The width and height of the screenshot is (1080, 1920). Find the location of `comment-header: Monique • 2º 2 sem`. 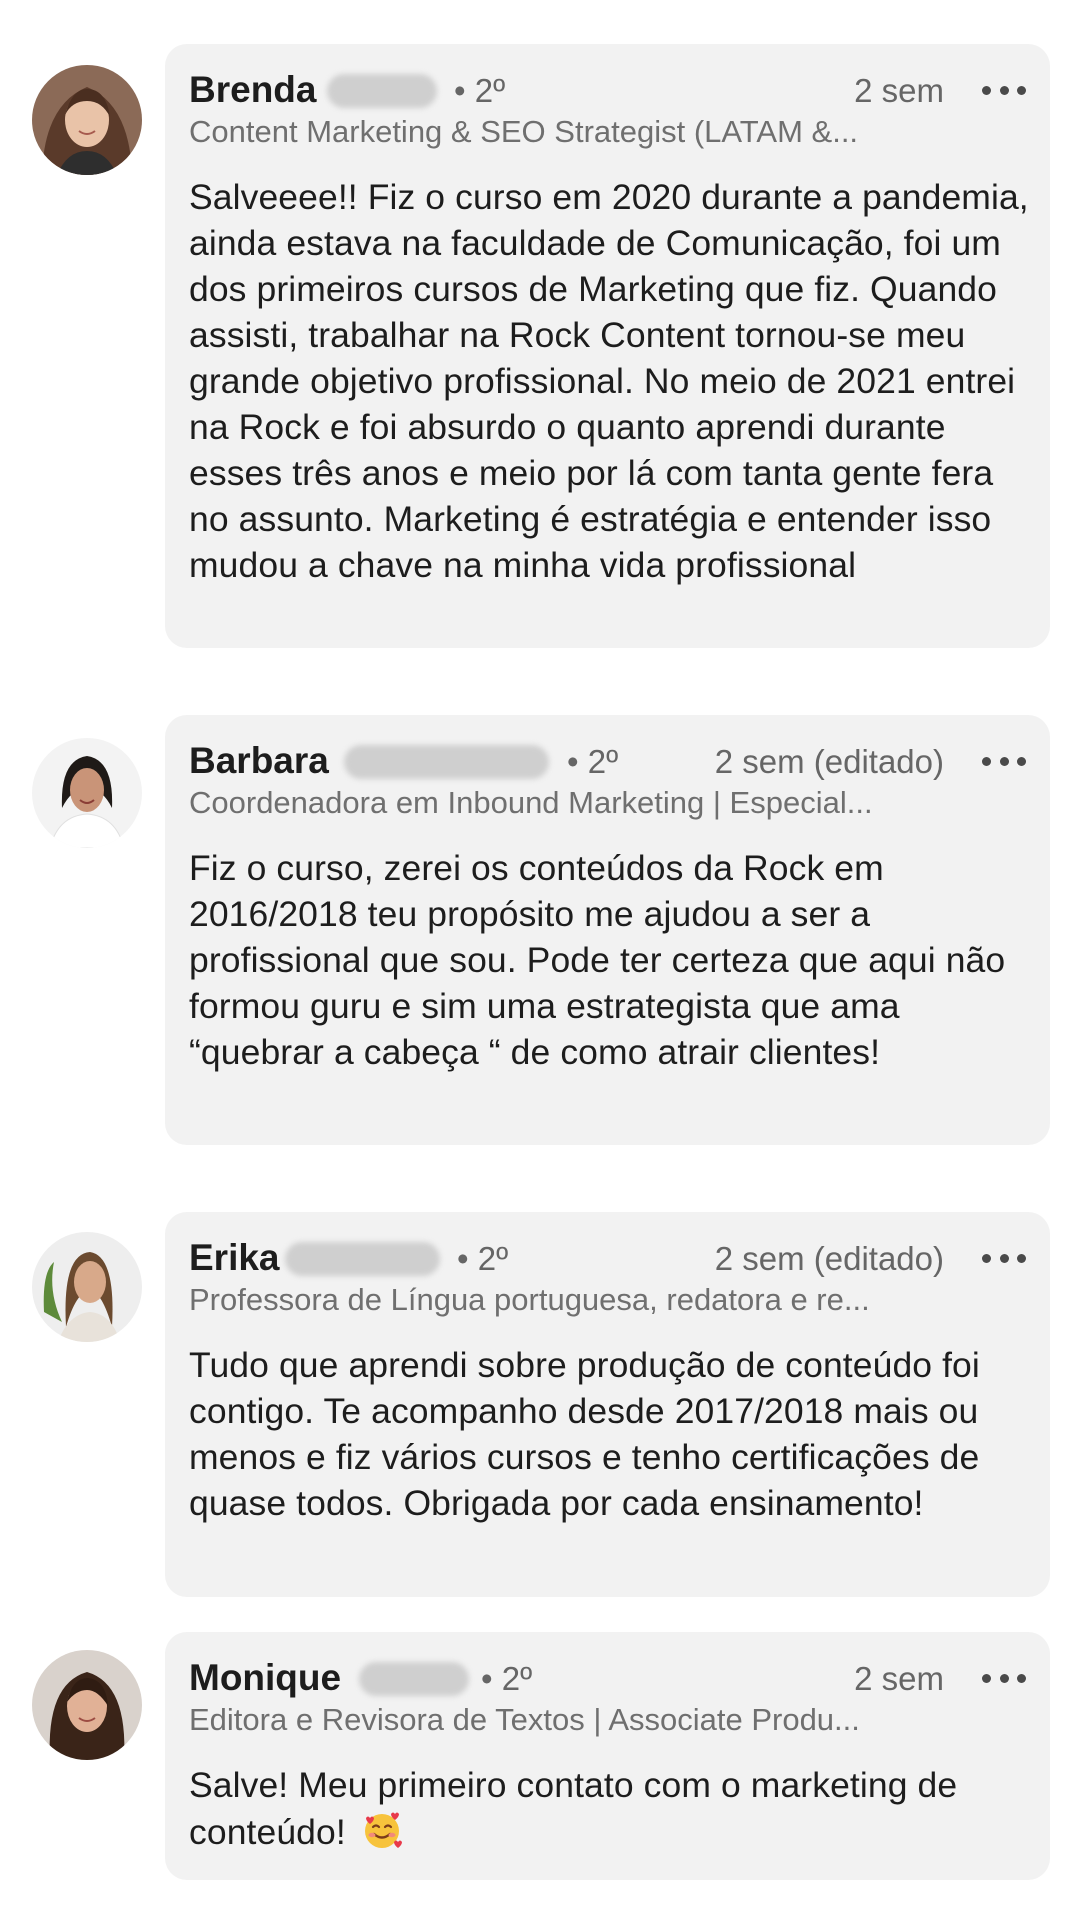

comment-header: Monique • 2º 2 sem is located at coordinates (607, 1677).